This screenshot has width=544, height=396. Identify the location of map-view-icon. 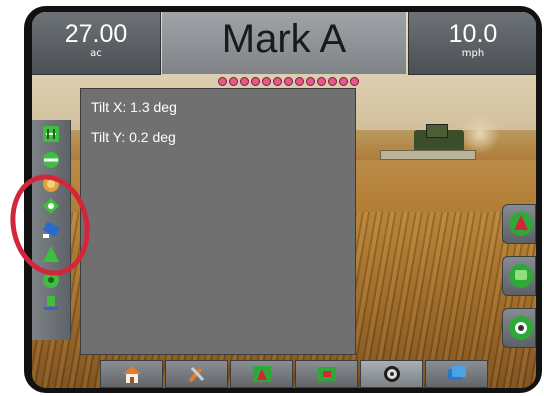
(521, 276).